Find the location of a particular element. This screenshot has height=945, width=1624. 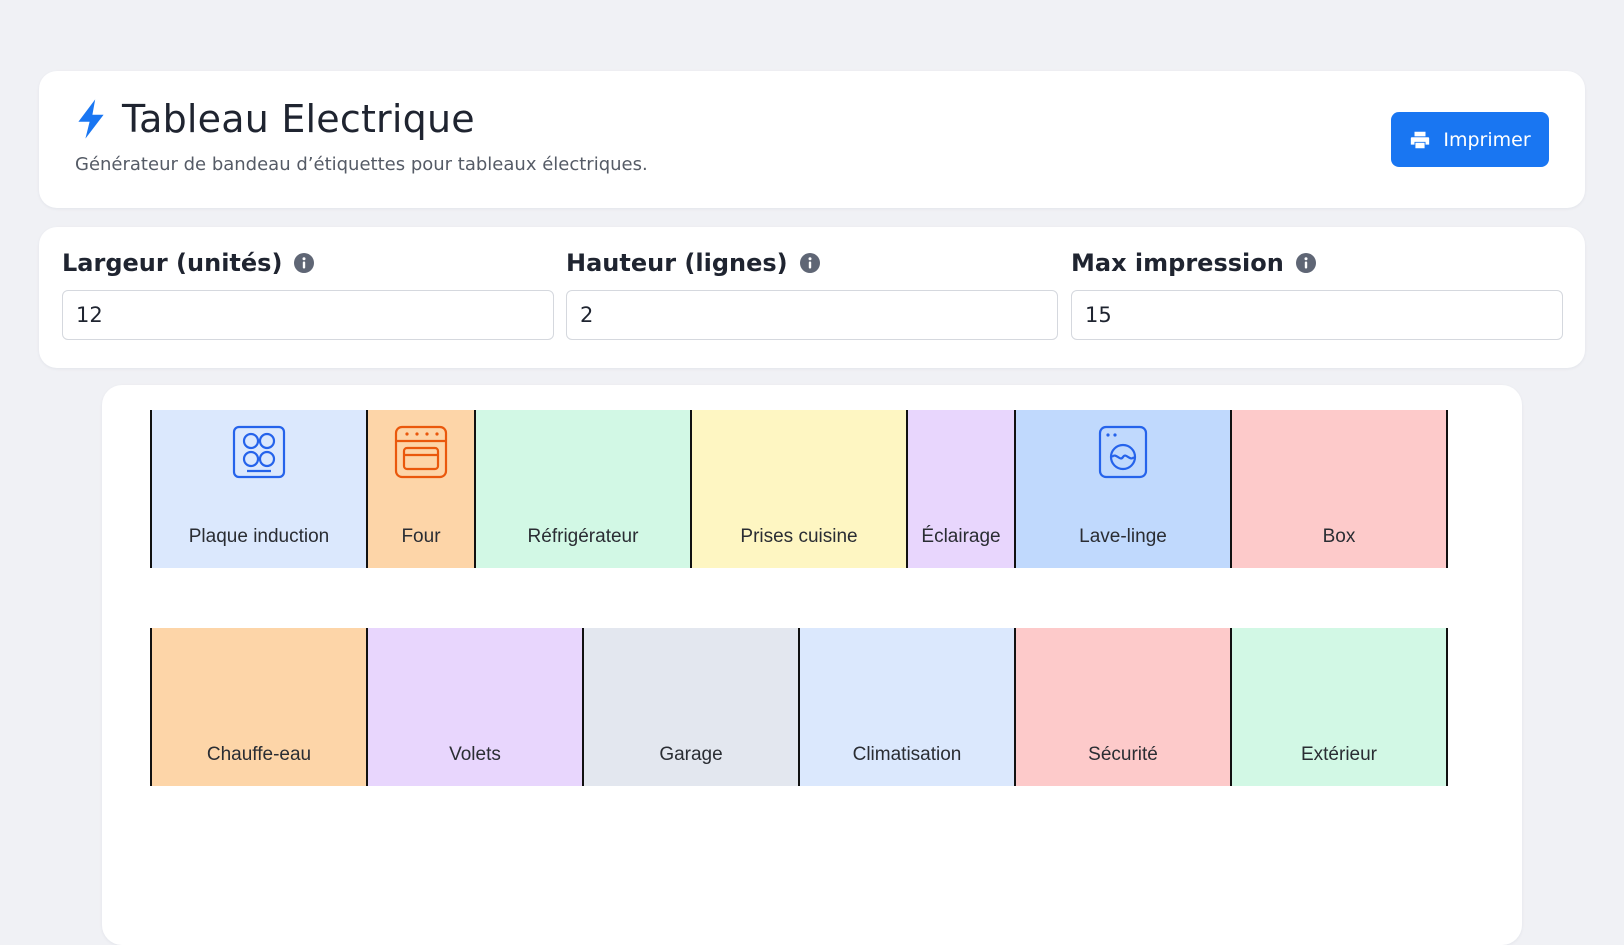

width-field-group: Largeur (unités) is located at coordinates (308, 294).